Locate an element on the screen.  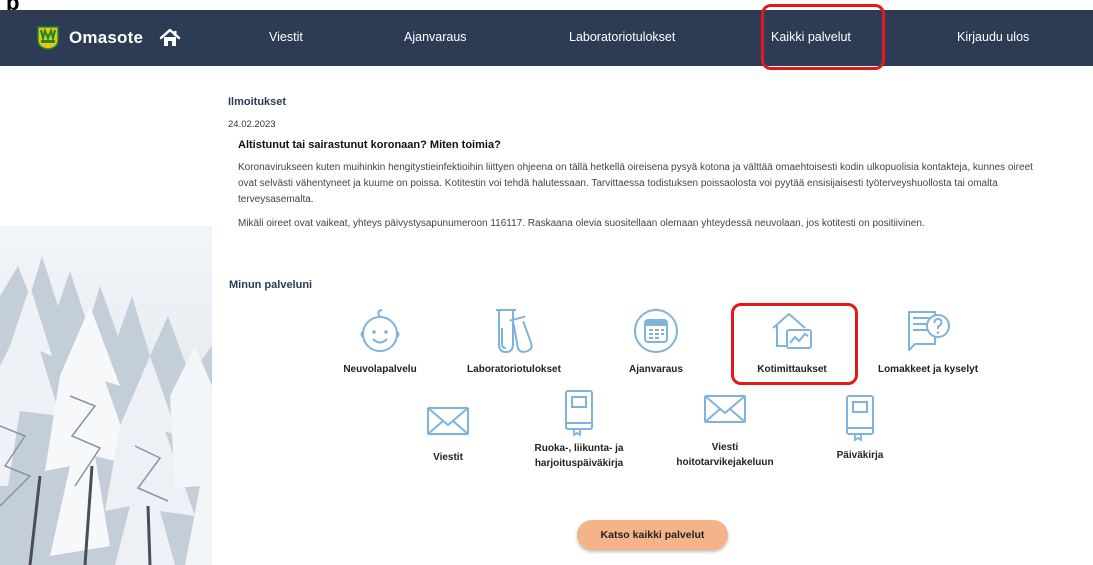
notices-title: Ilmoitukset is located at coordinates (257, 102).